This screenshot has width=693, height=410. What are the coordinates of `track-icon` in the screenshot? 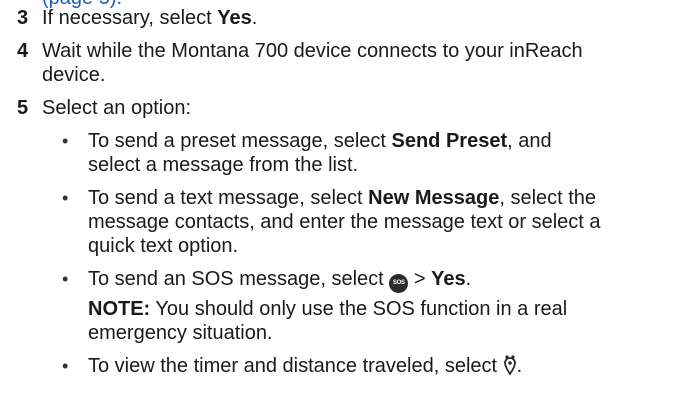 It's located at (509, 365).